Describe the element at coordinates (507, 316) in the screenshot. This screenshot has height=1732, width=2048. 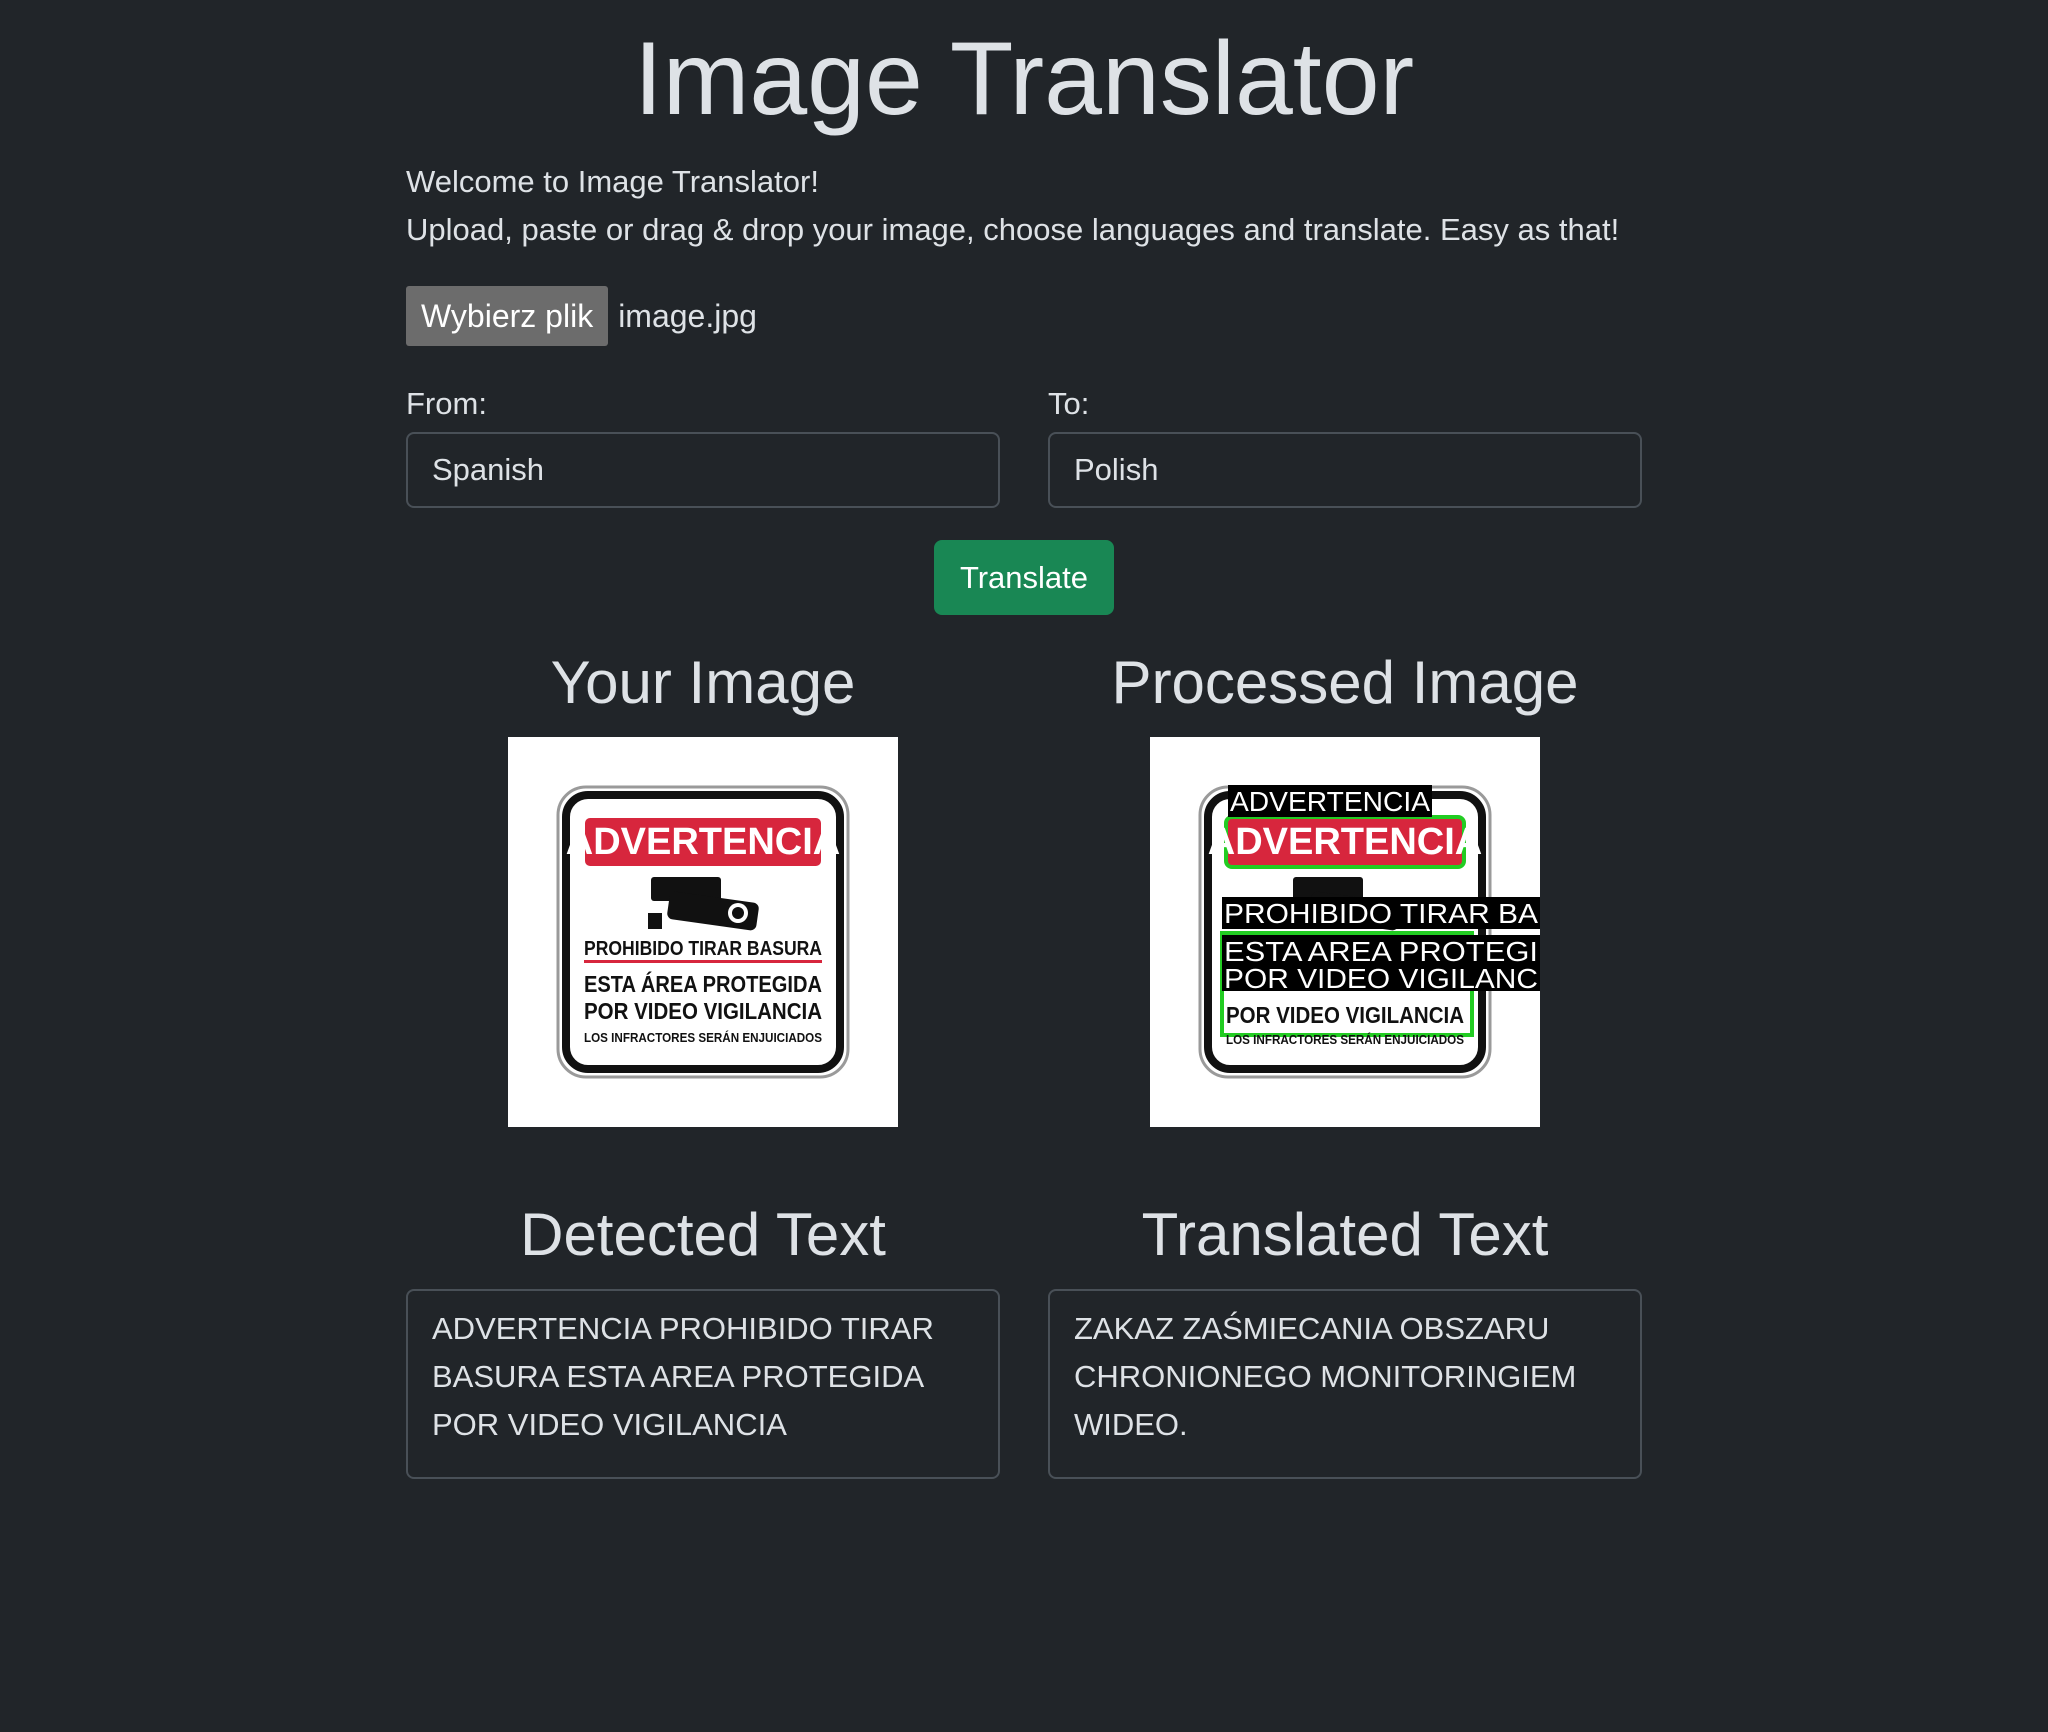
I see `choose-file-button: Wybierz plik` at that location.